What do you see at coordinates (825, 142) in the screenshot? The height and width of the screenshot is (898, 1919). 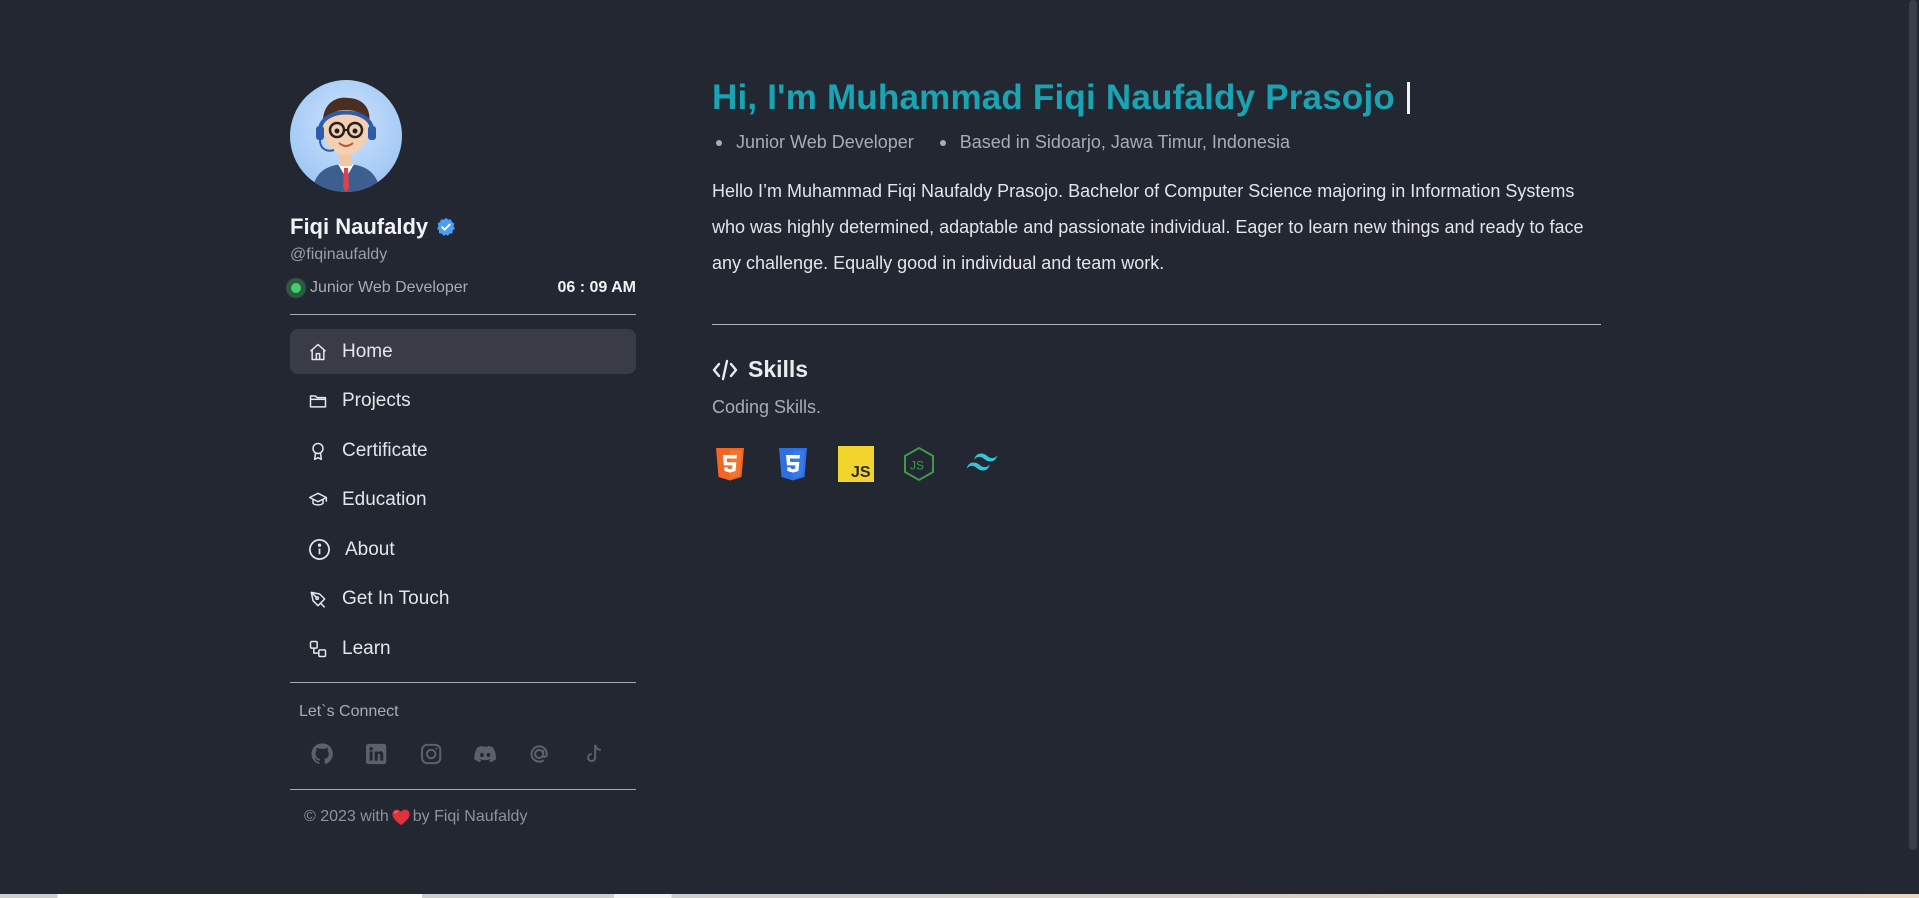 I see `meta-role: Junior Web Developer` at bounding box center [825, 142].